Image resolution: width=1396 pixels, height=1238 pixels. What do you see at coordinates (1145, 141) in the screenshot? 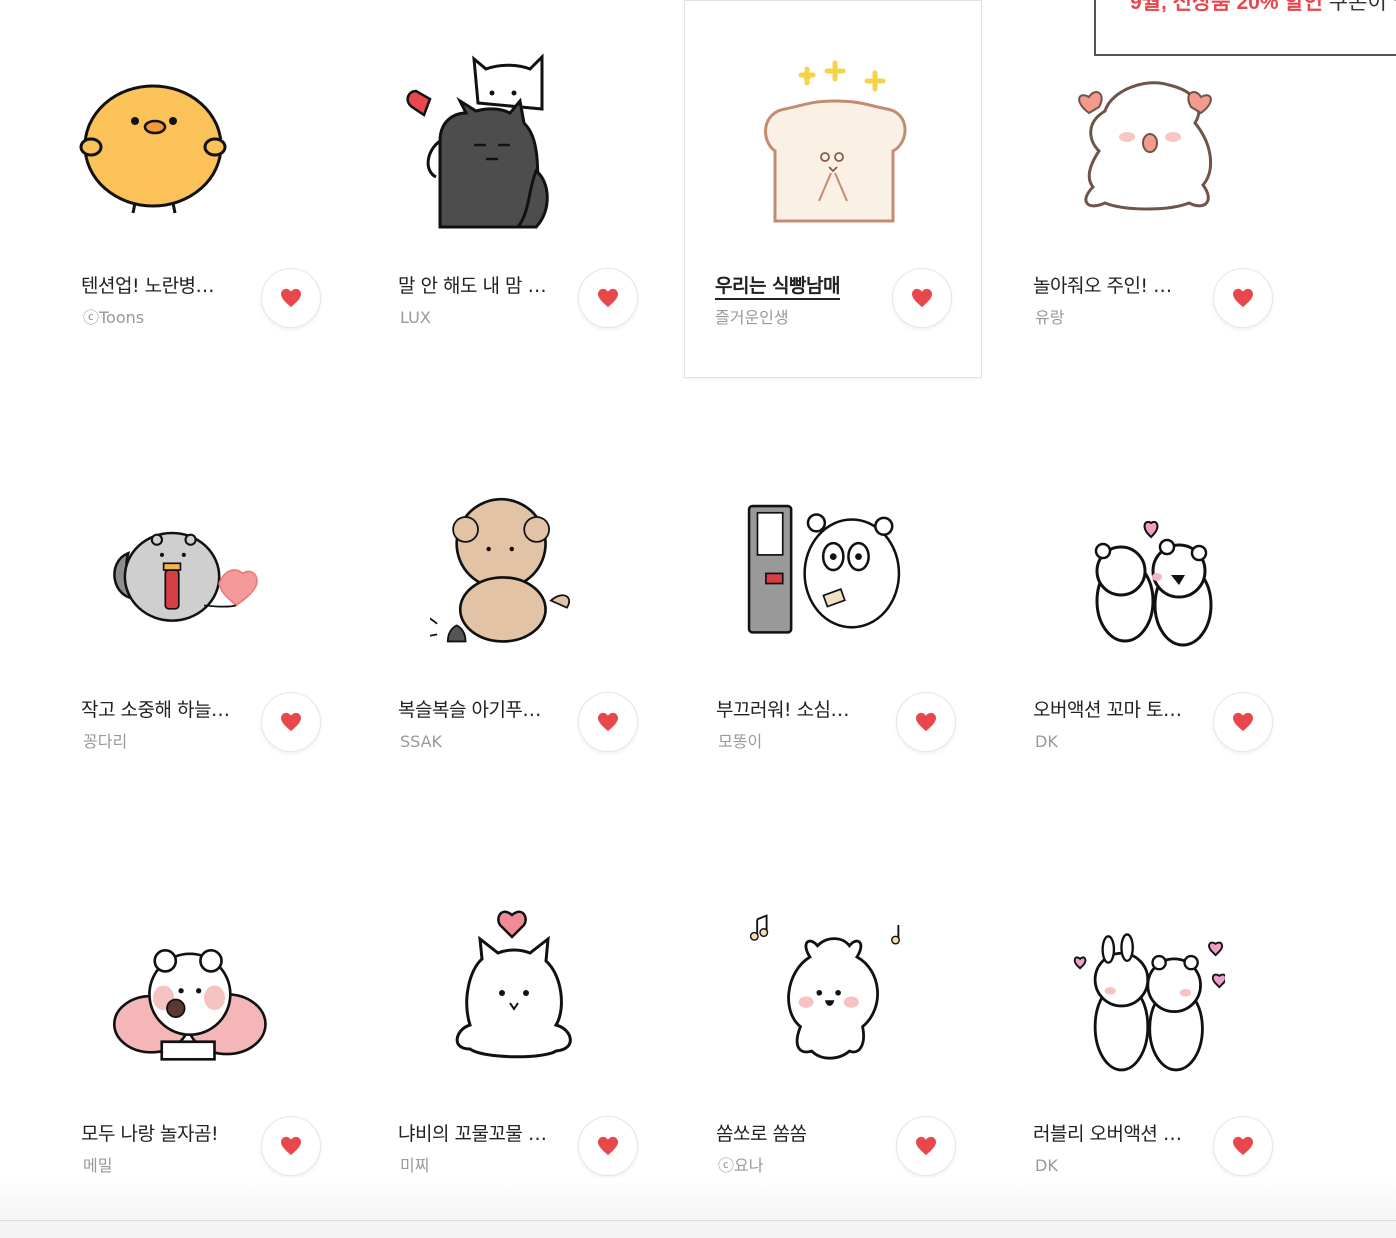
I see `puppy-with-hearts-sticker-icon` at bounding box center [1145, 141].